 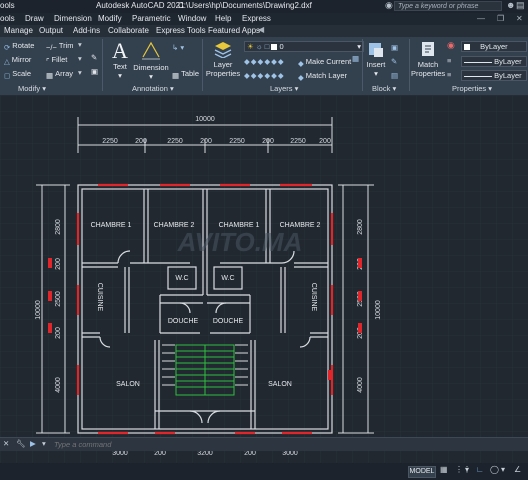 What do you see at coordinates (394, 75) in the screenshot?
I see `block-attribute-icon: ▤` at bounding box center [394, 75].